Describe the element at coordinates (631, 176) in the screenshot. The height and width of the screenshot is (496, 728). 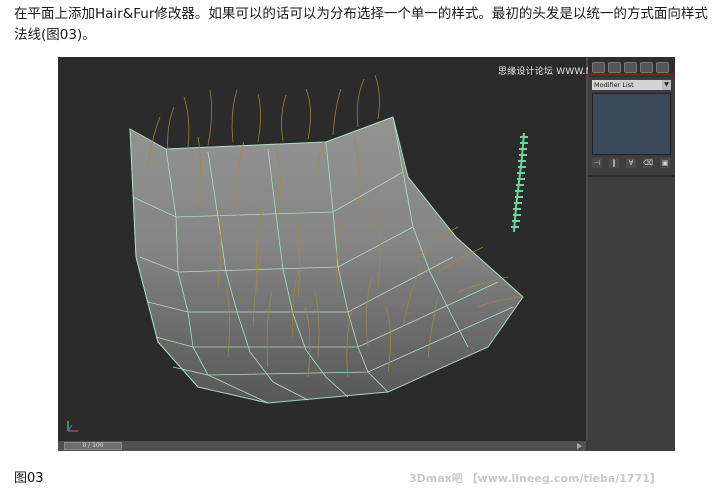
I see `panel-divider` at that location.